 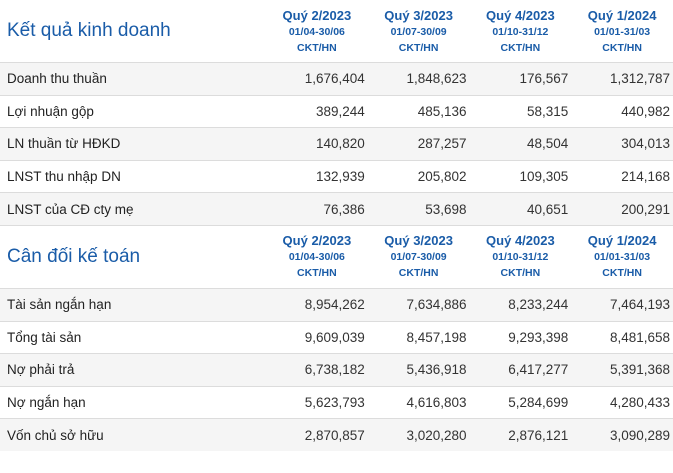 What do you see at coordinates (446, 209) in the screenshot?
I see `row-value: 53,698` at bounding box center [446, 209].